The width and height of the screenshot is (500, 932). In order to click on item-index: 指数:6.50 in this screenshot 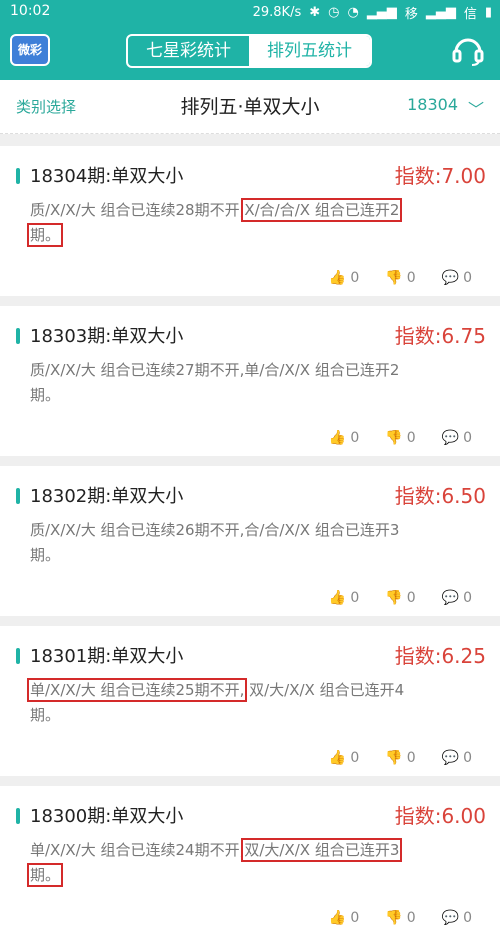, I will do `click(440, 496)`.